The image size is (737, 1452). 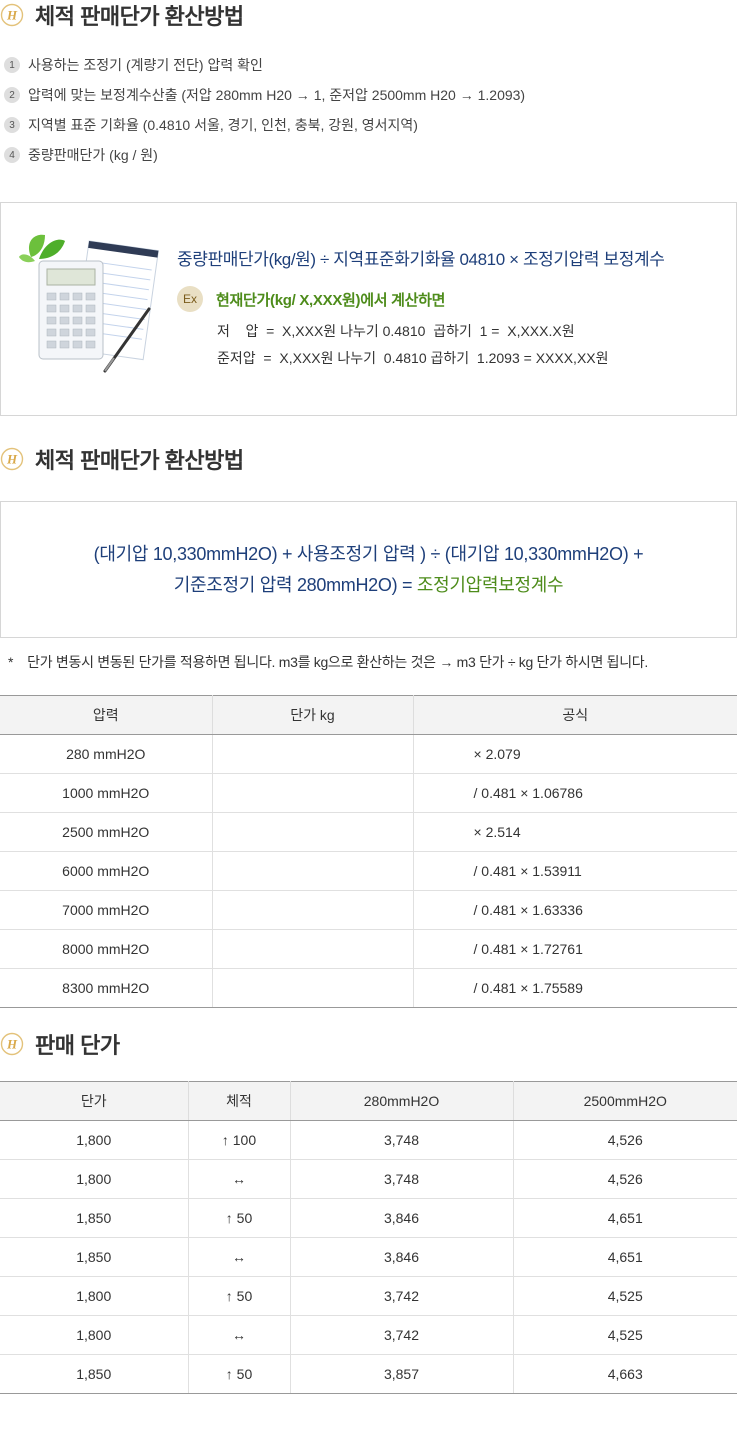 What do you see at coordinates (575, 793) in the screenshot?
I see `formula-cell: / 0.481 × 1.06786` at bounding box center [575, 793].